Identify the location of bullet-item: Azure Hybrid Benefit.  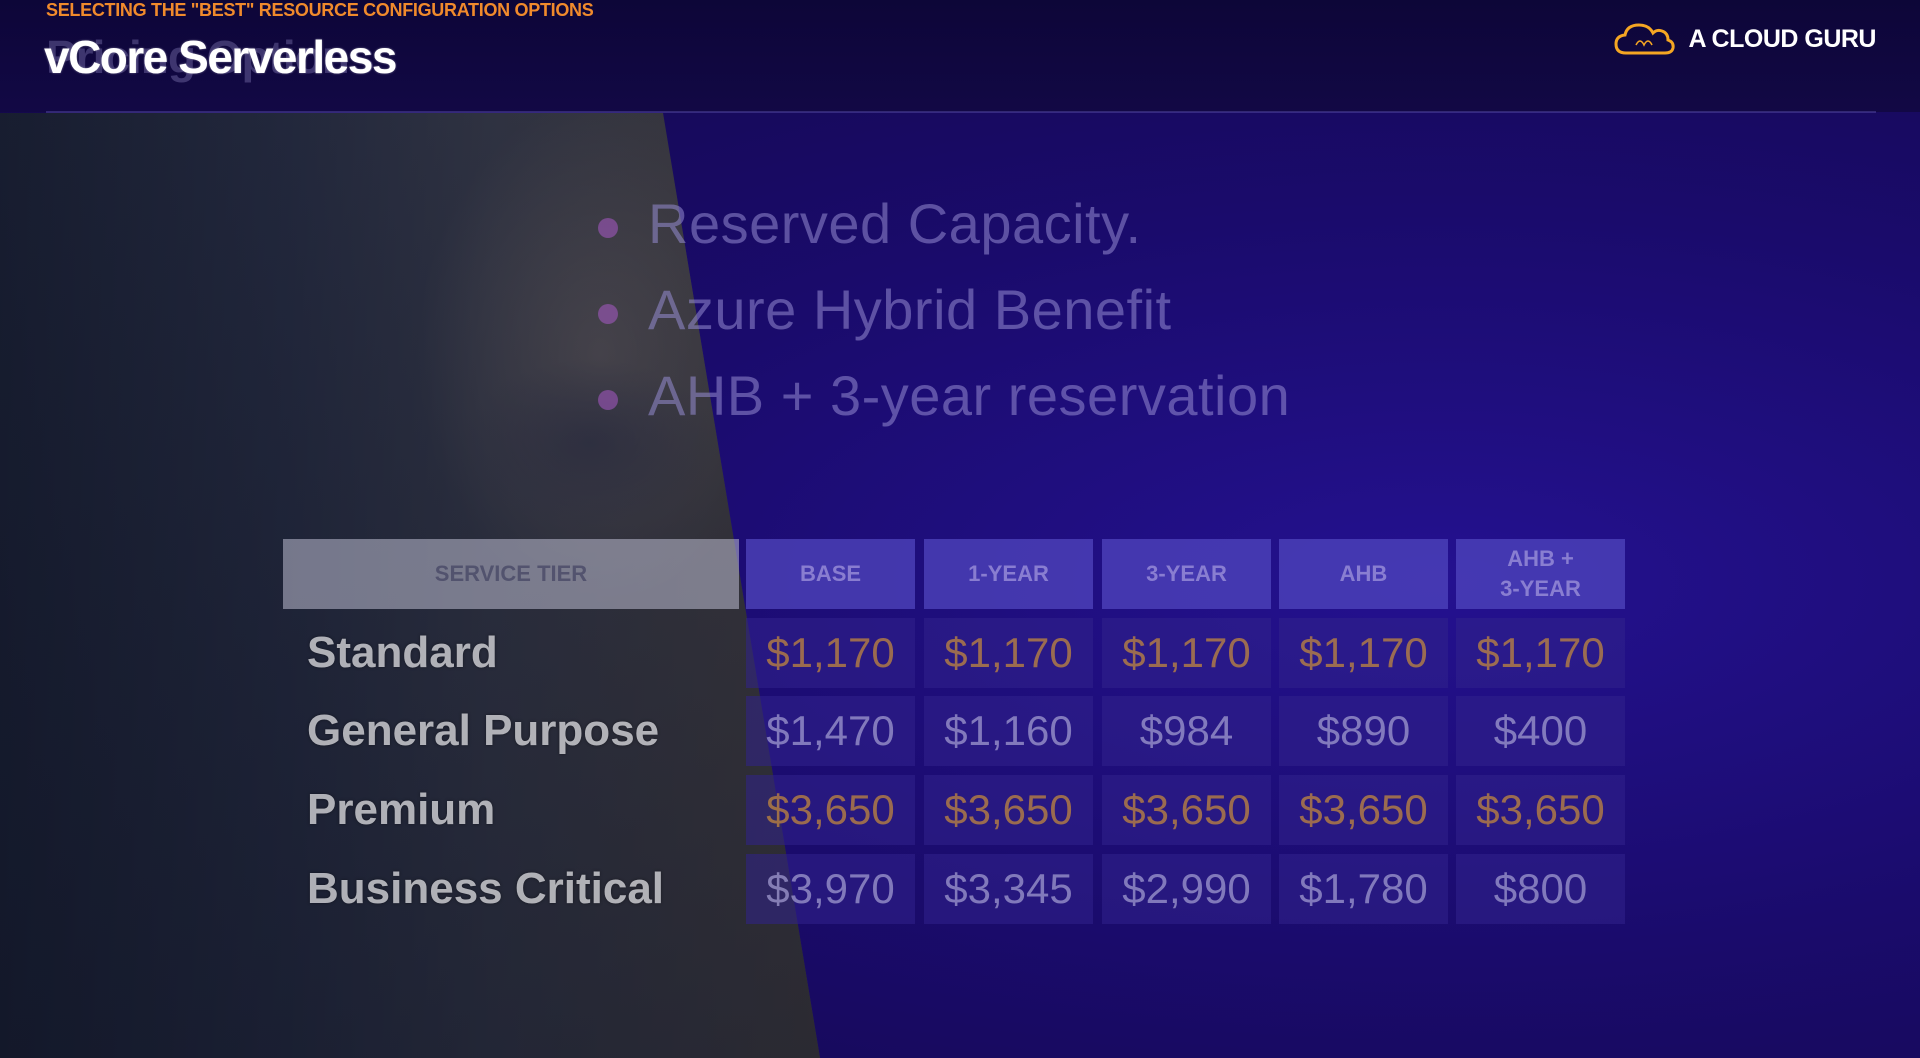
(944, 317).